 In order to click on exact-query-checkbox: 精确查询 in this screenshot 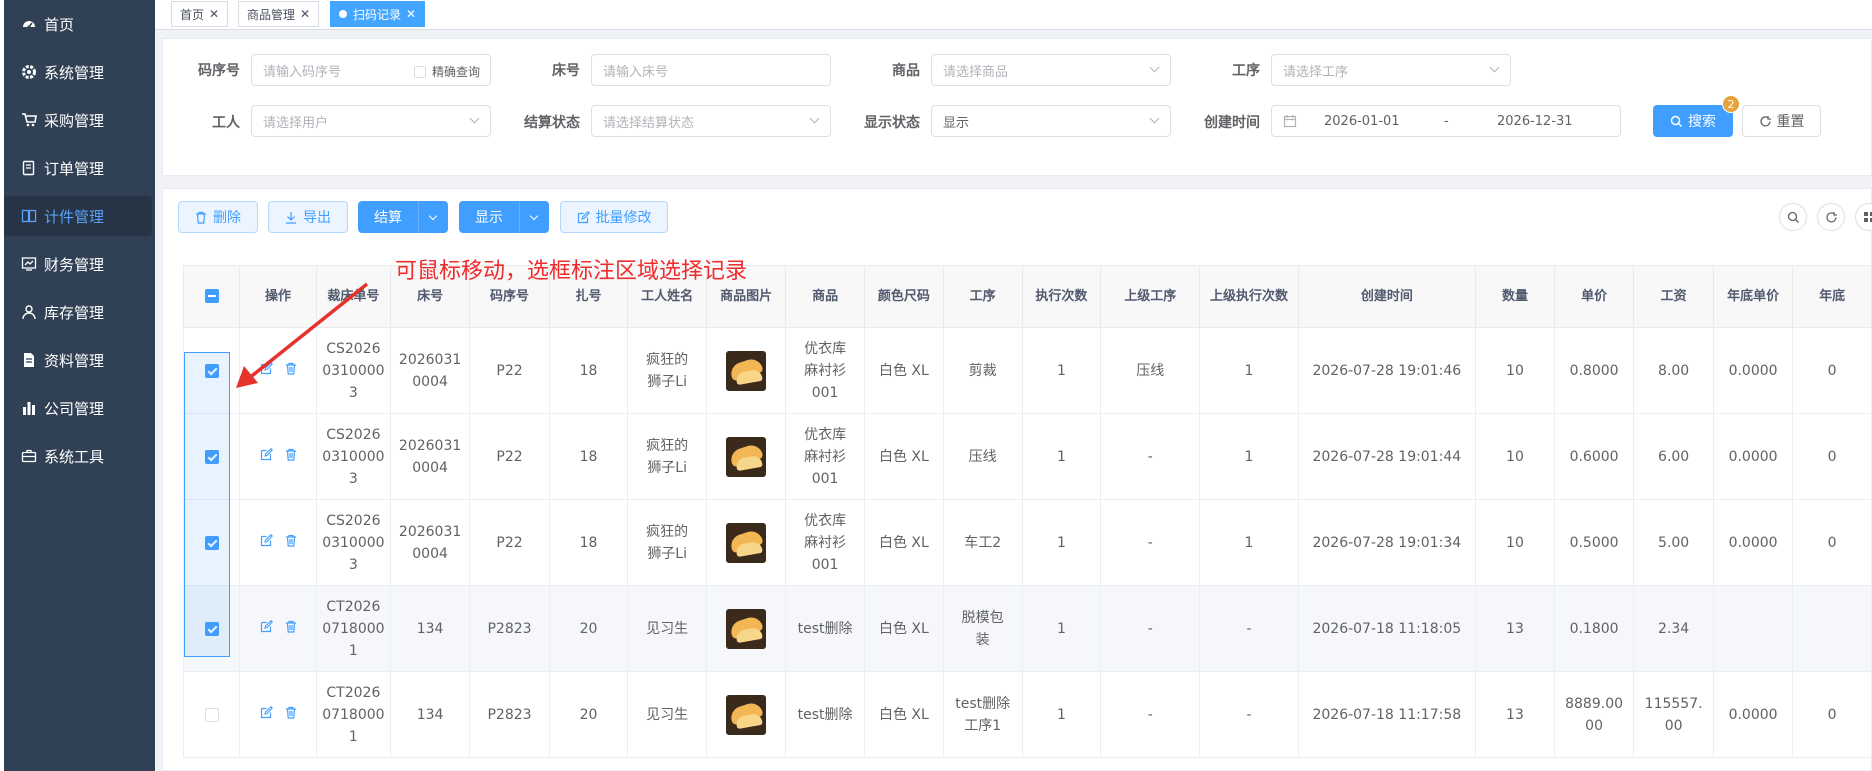, I will do `click(446, 71)`.